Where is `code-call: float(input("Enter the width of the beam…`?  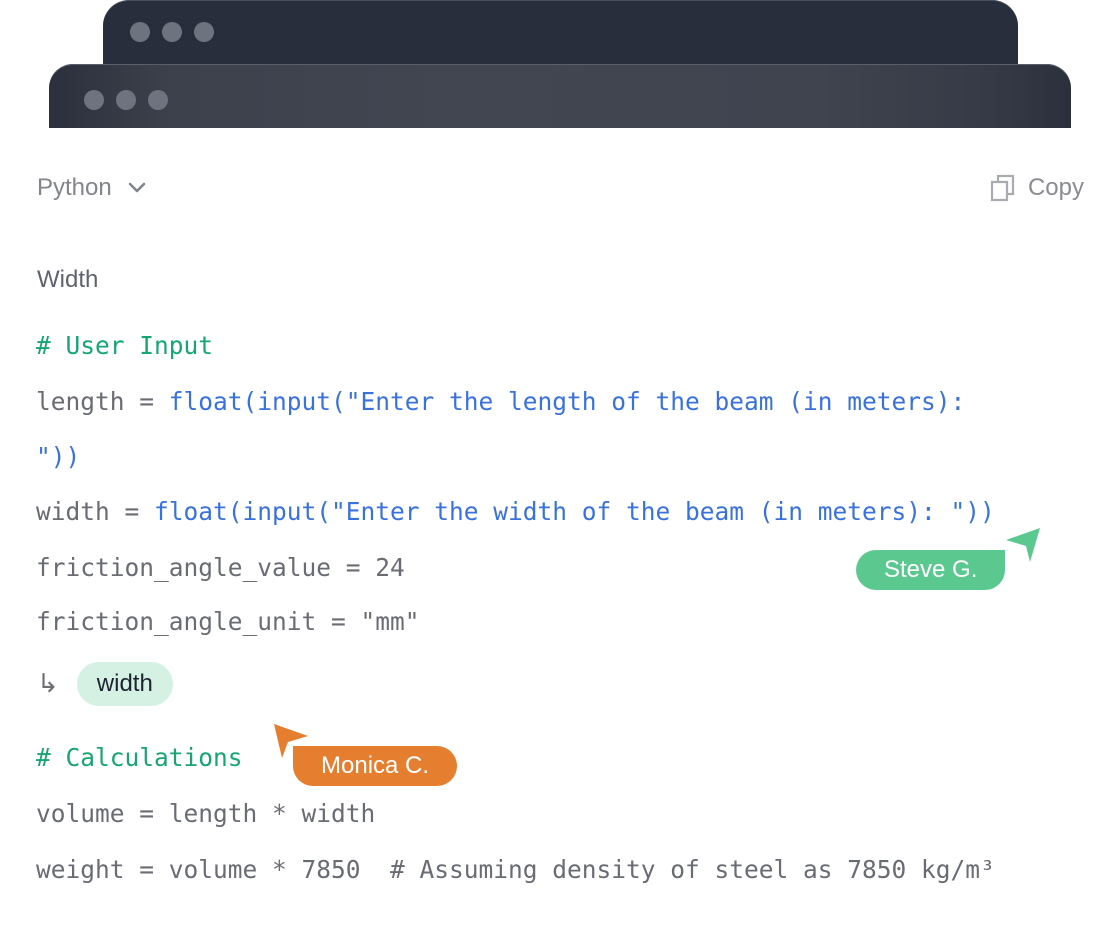 code-call: float(input("Enter the width of the beam… is located at coordinates (574, 511).